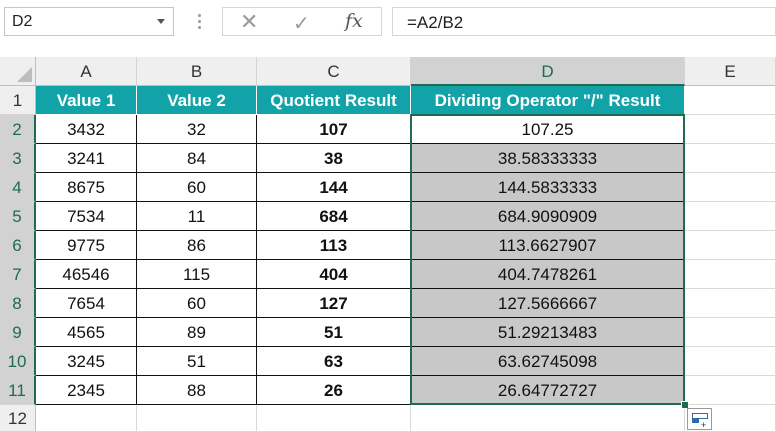 Image resolution: width=776 pixels, height=432 pixels. What do you see at coordinates (18, 129) in the screenshot?
I see `row-header-2: 2` at bounding box center [18, 129].